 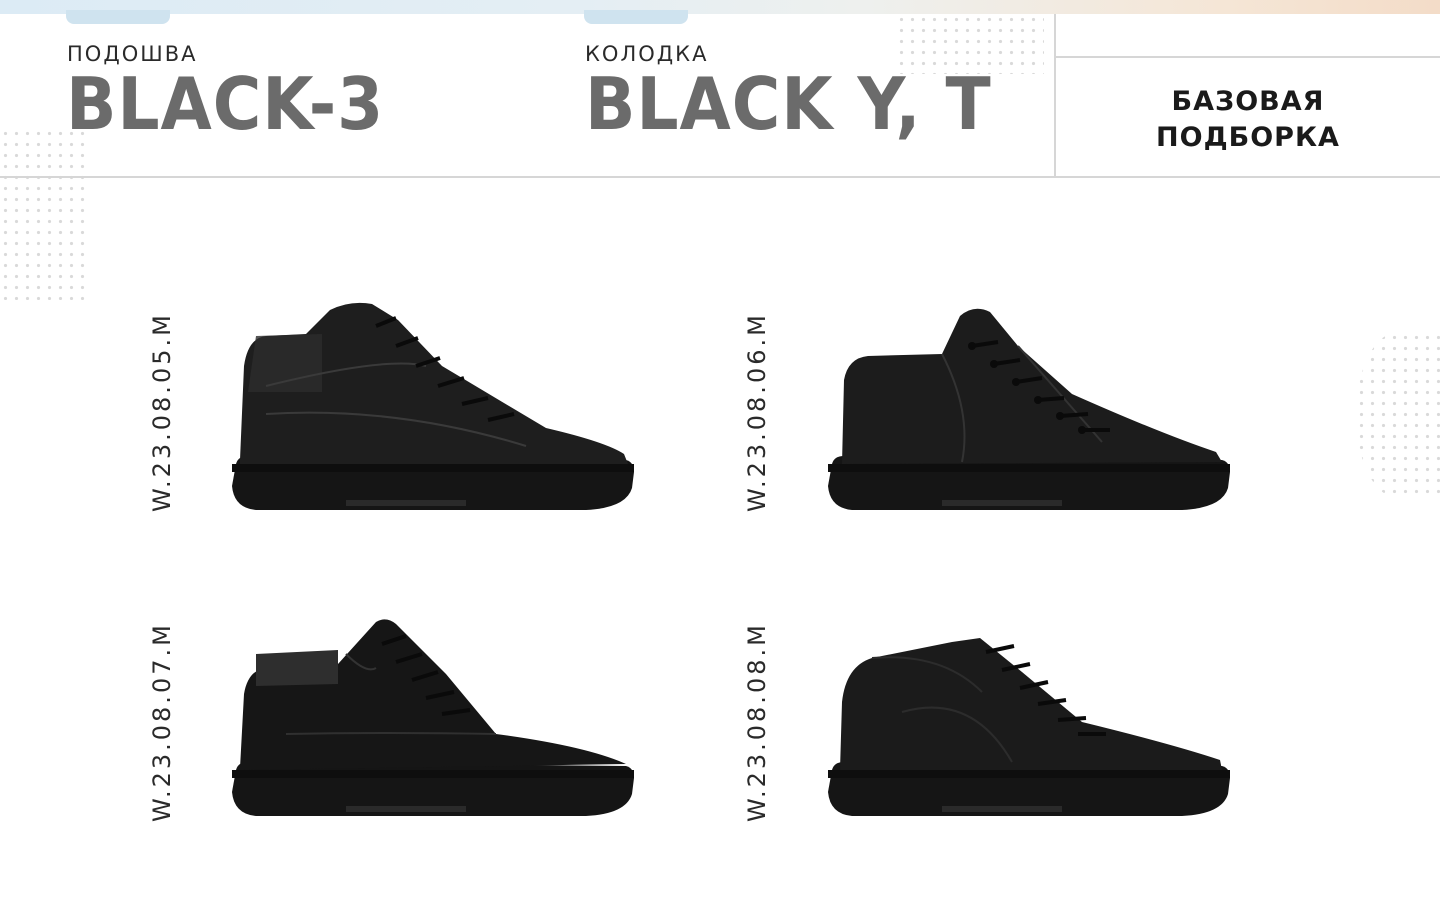 What do you see at coordinates (162, 722) in the screenshot?
I see `product-sku-3: W.23.08.07.M` at bounding box center [162, 722].